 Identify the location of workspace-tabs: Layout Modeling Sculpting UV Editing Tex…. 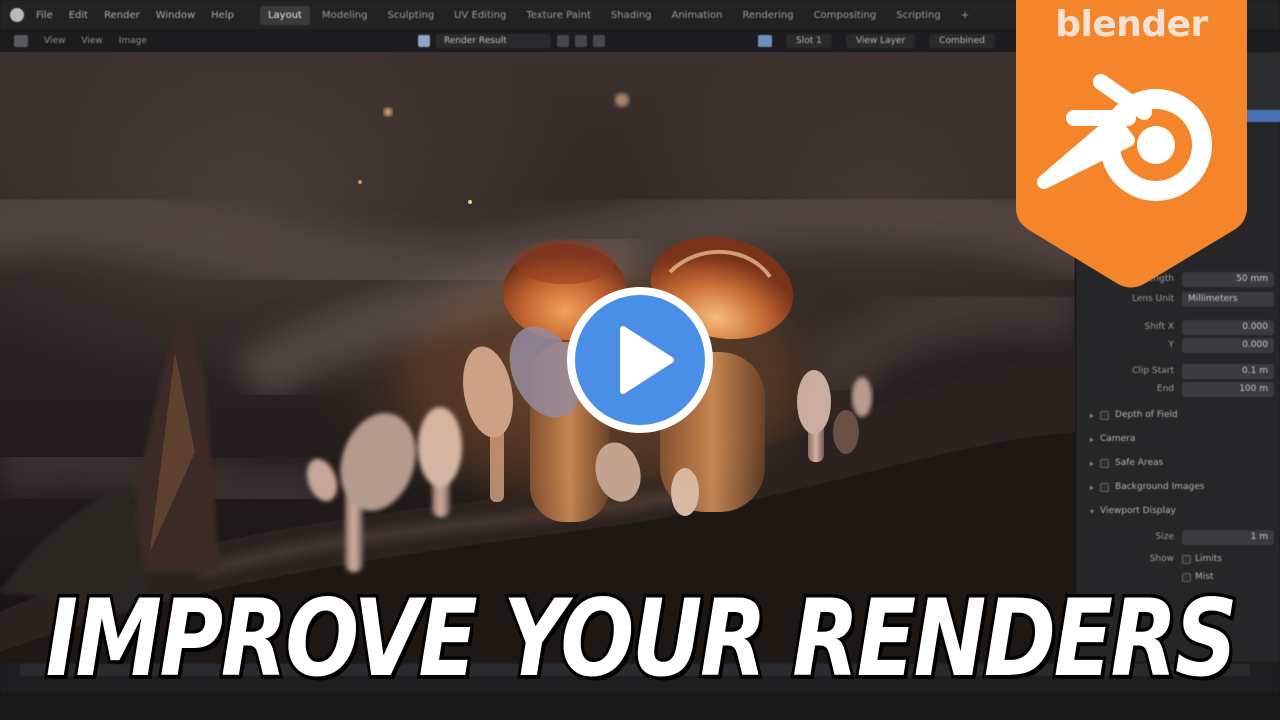
(618, 15).